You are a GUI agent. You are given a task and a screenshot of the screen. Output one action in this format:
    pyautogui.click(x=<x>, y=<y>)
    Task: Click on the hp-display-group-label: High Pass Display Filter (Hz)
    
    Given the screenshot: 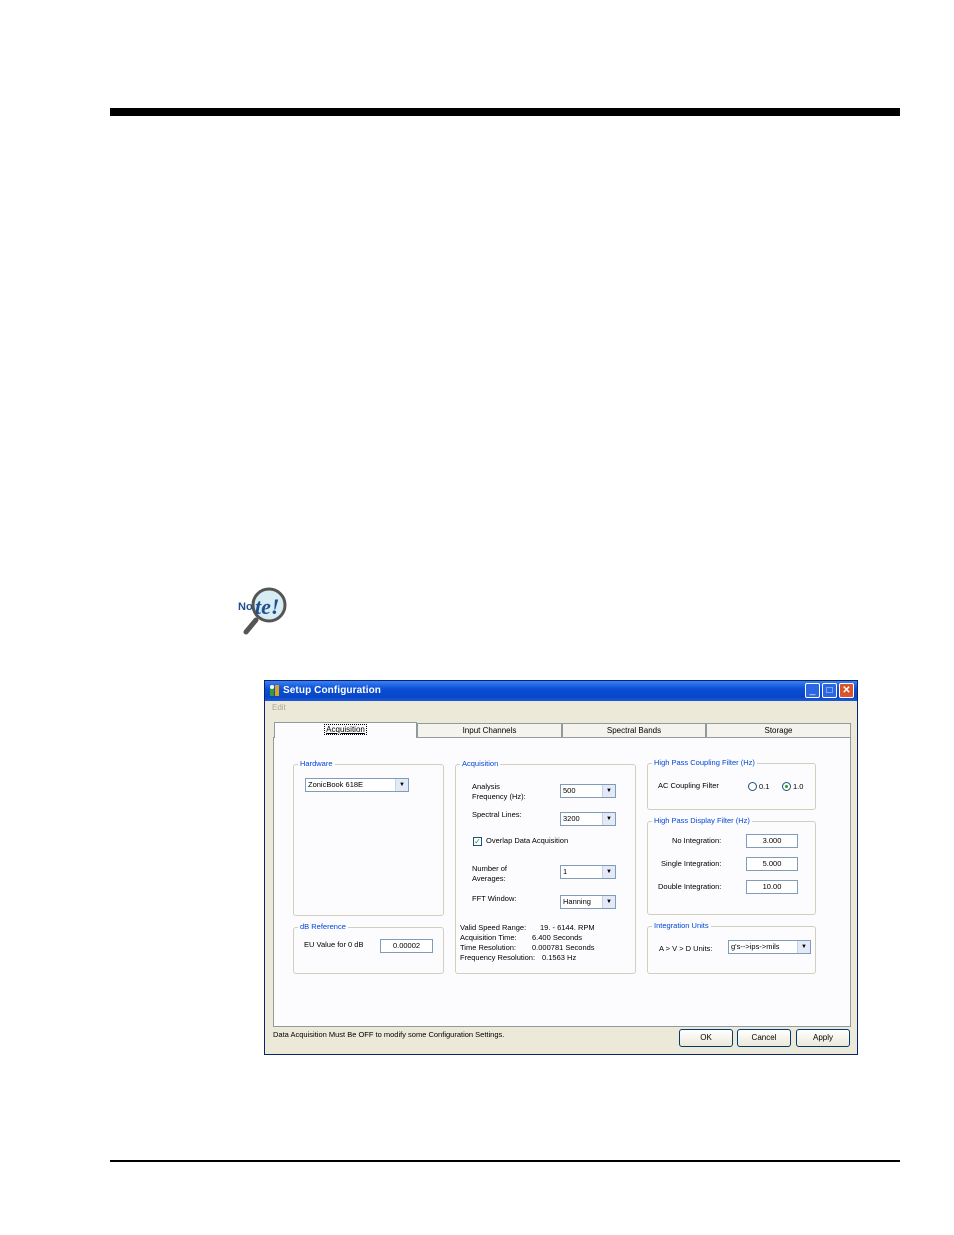 What is the action you would take?
    pyautogui.click(x=702, y=820)
    